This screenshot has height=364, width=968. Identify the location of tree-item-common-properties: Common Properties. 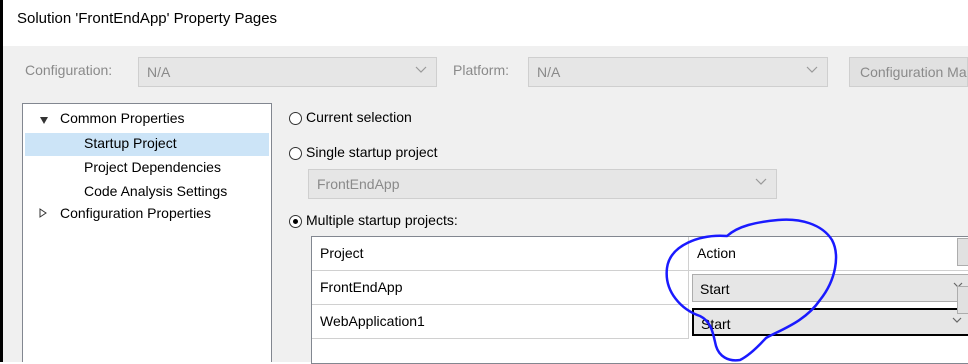
(122, 118).